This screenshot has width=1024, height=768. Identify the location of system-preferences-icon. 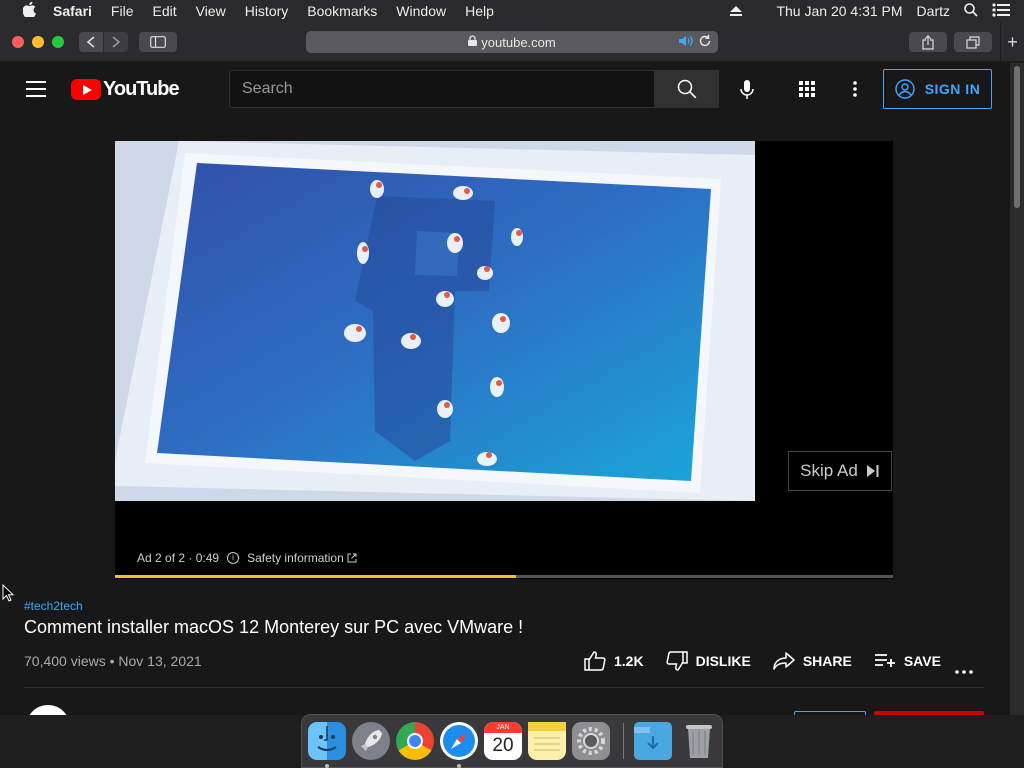
(591, 741).